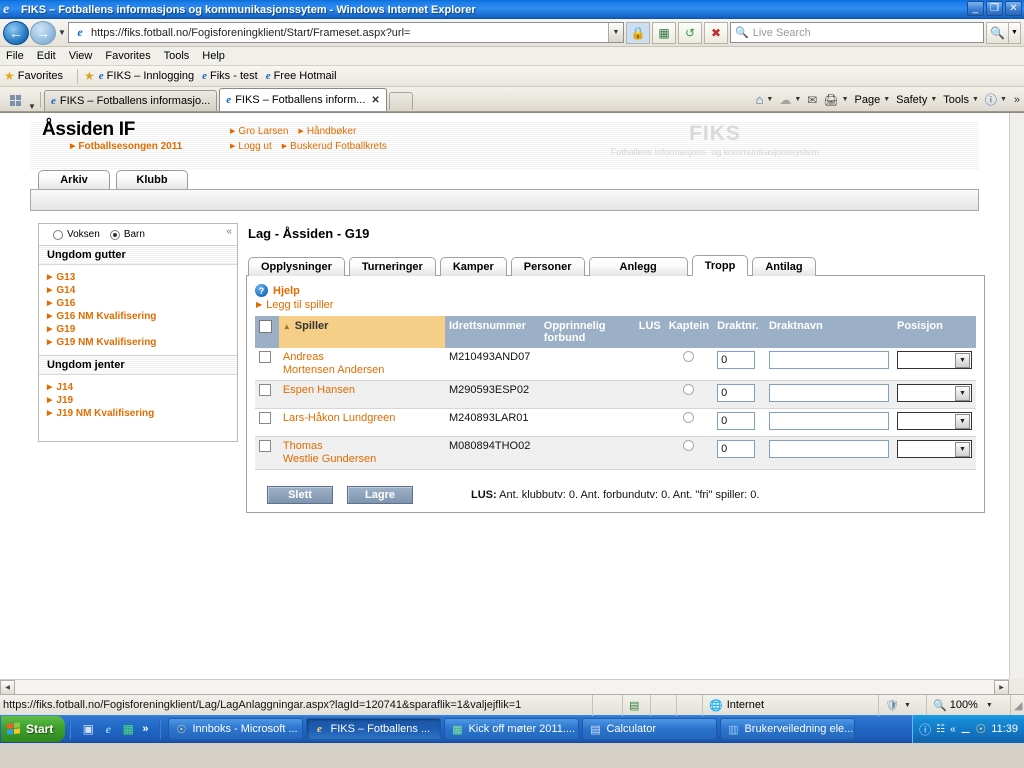 The height and width of the screenshot is (768, 1024). What do you see at coordinates (301, 76) in the screenshot?
I see `favorite-link-free-hotmail: e Free Hotmail` at bounding box center [301, 76].